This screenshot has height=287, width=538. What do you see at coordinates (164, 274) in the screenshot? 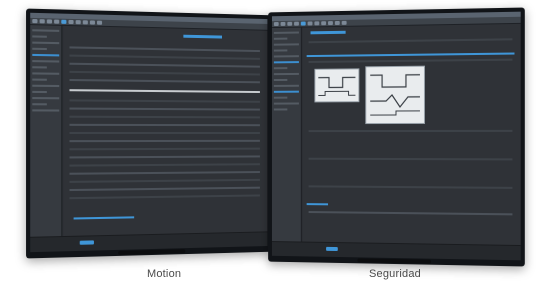
I see `caption-motion: Motion` at bounding box center [164, 274].